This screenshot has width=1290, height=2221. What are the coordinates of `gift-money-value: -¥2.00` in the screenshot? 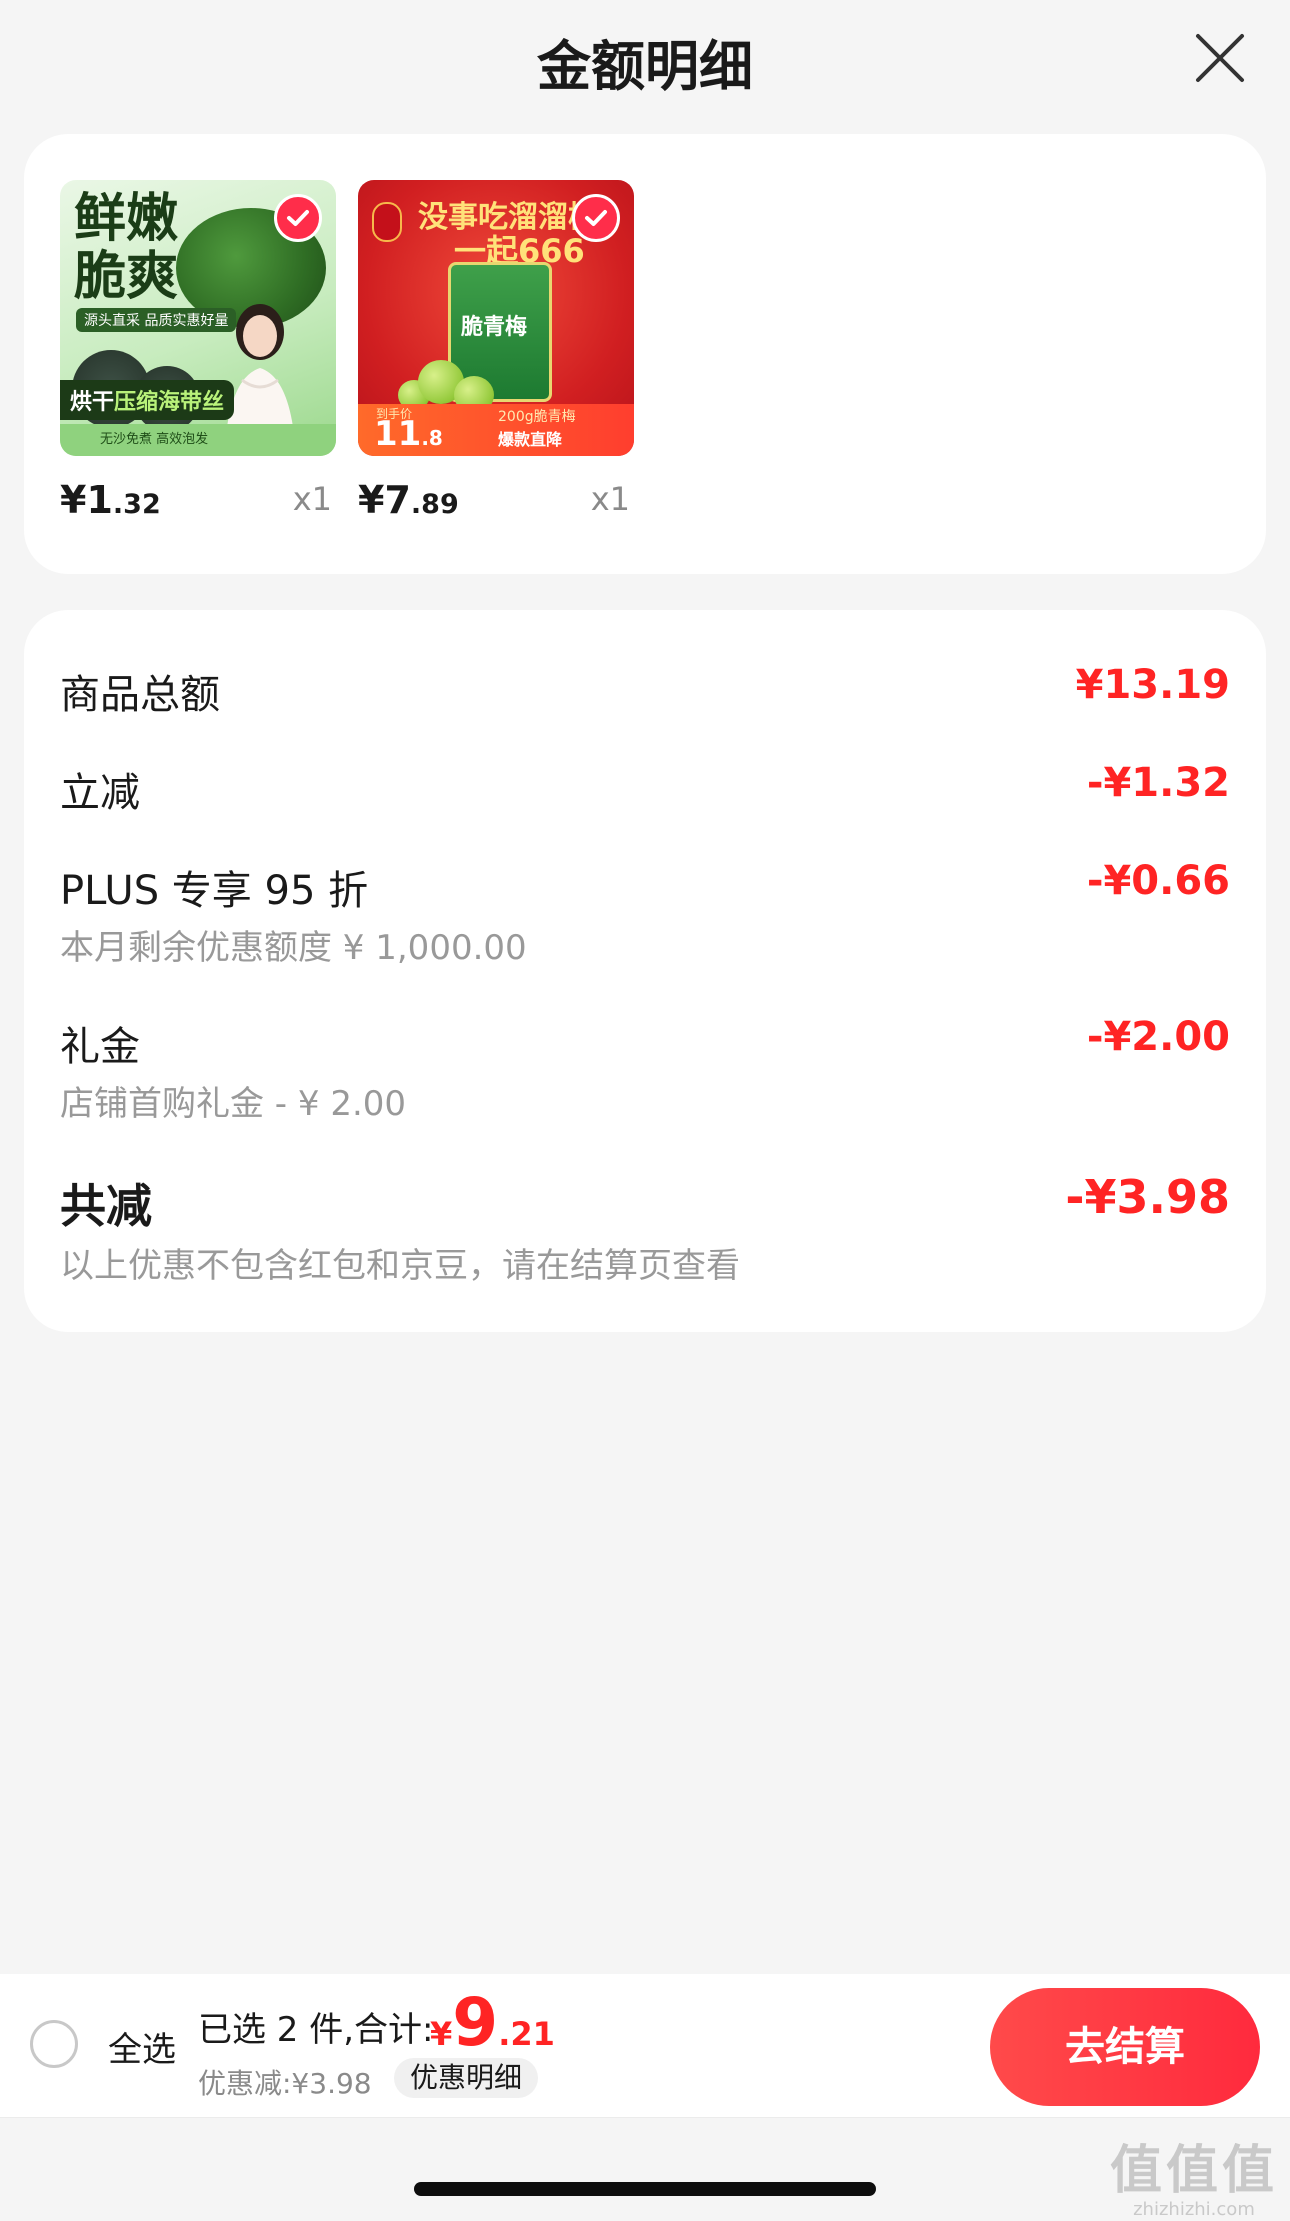 It's located at (1158, 1037).